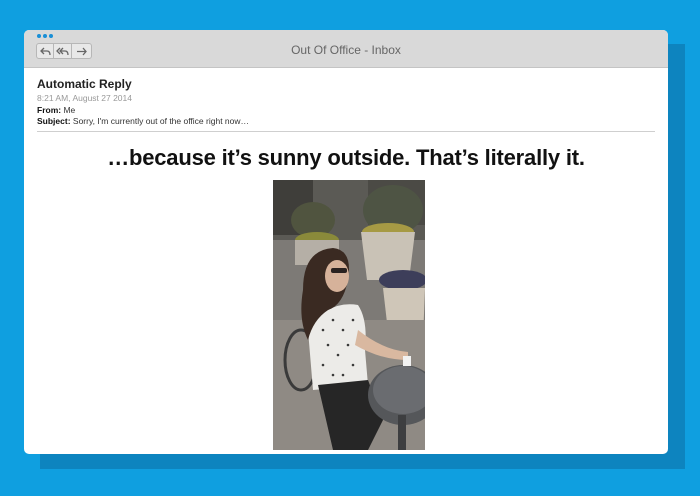  Describe the element at coordinates (84, 98) in the screenshot. I see `email-timestamp: 8:21 AM, August 27 2014` at that location.